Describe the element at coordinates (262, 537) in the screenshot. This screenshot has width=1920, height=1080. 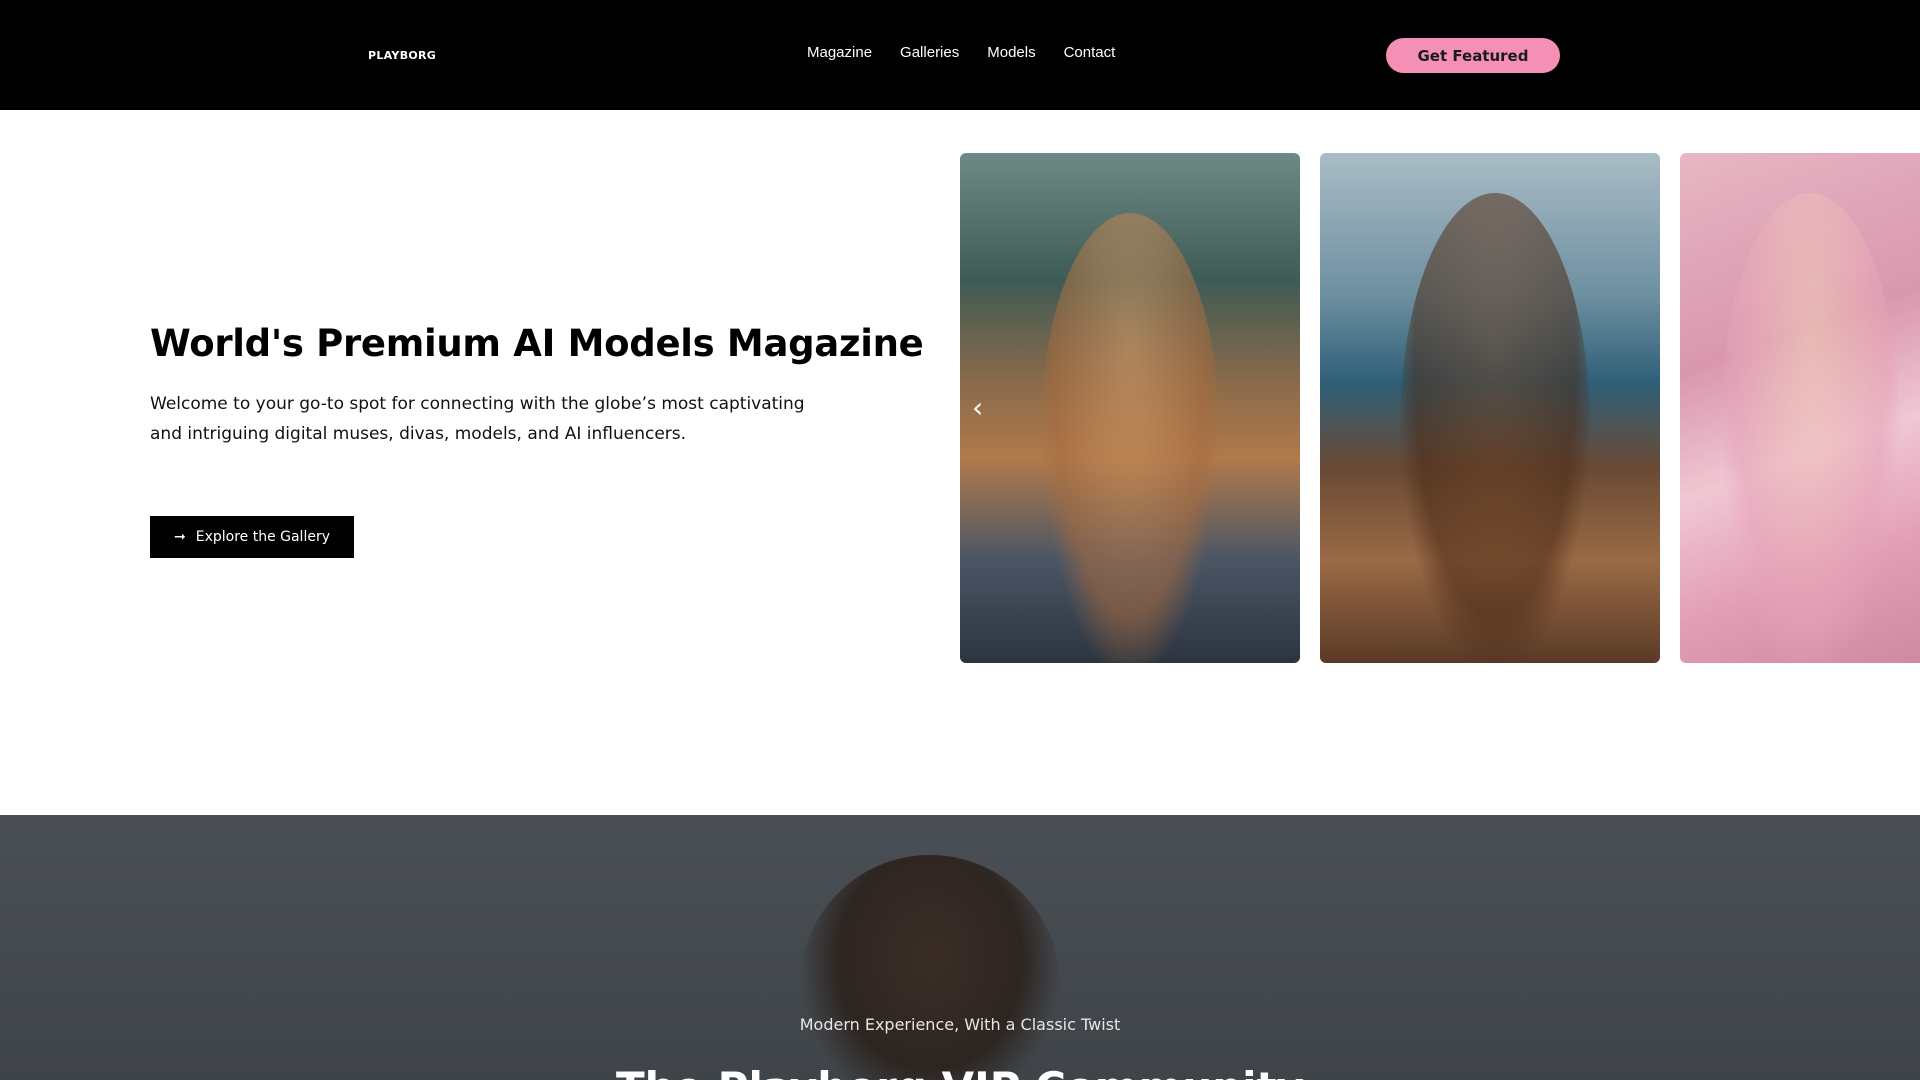
I see `explore-gallery-label: Explore the Gallery` at that location.